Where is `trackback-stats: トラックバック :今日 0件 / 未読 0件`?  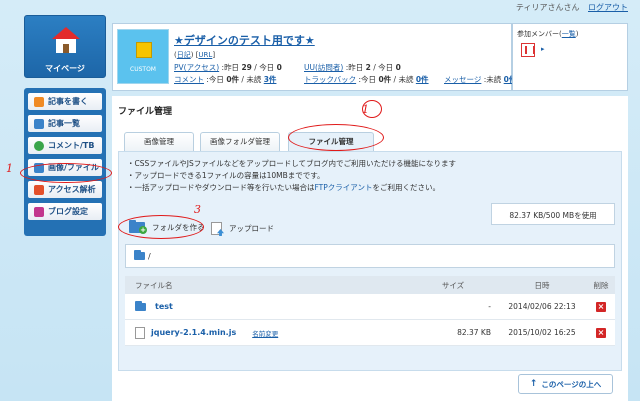
trackback-stats: トラックバック :今日 0件 / 未読 0件 is located at coordinates (366, 79).